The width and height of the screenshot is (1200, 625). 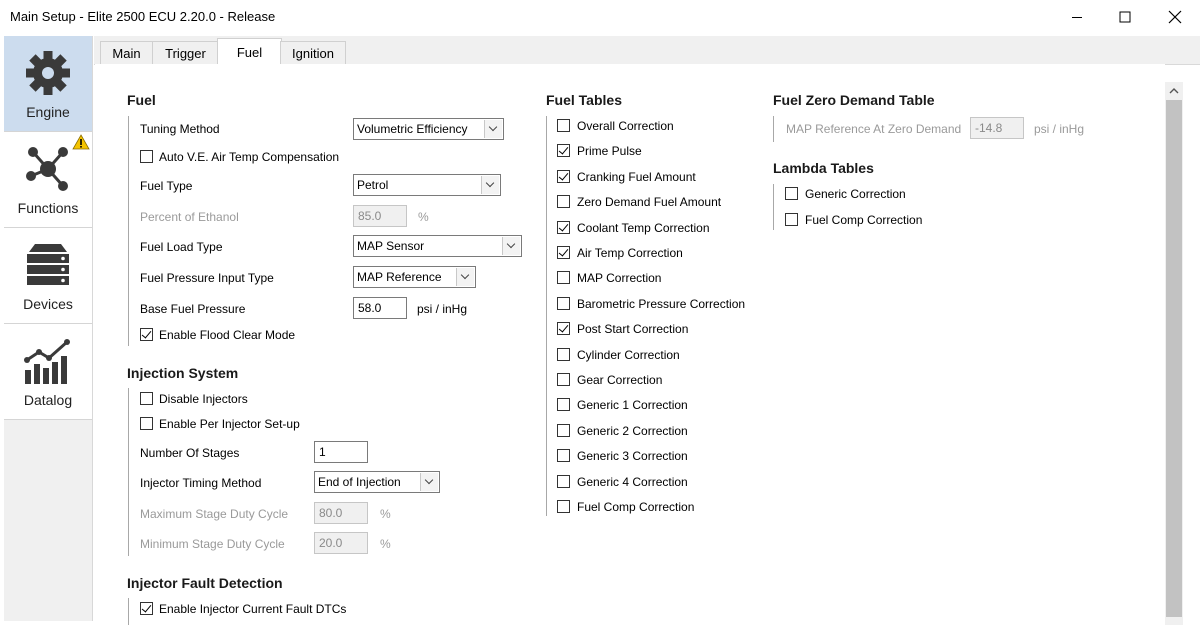 What do you see at coordinates (380, 308) in the screenshot?
I see `base-fuel-pressure-input: 58.0` at bounding box center [380, 308].